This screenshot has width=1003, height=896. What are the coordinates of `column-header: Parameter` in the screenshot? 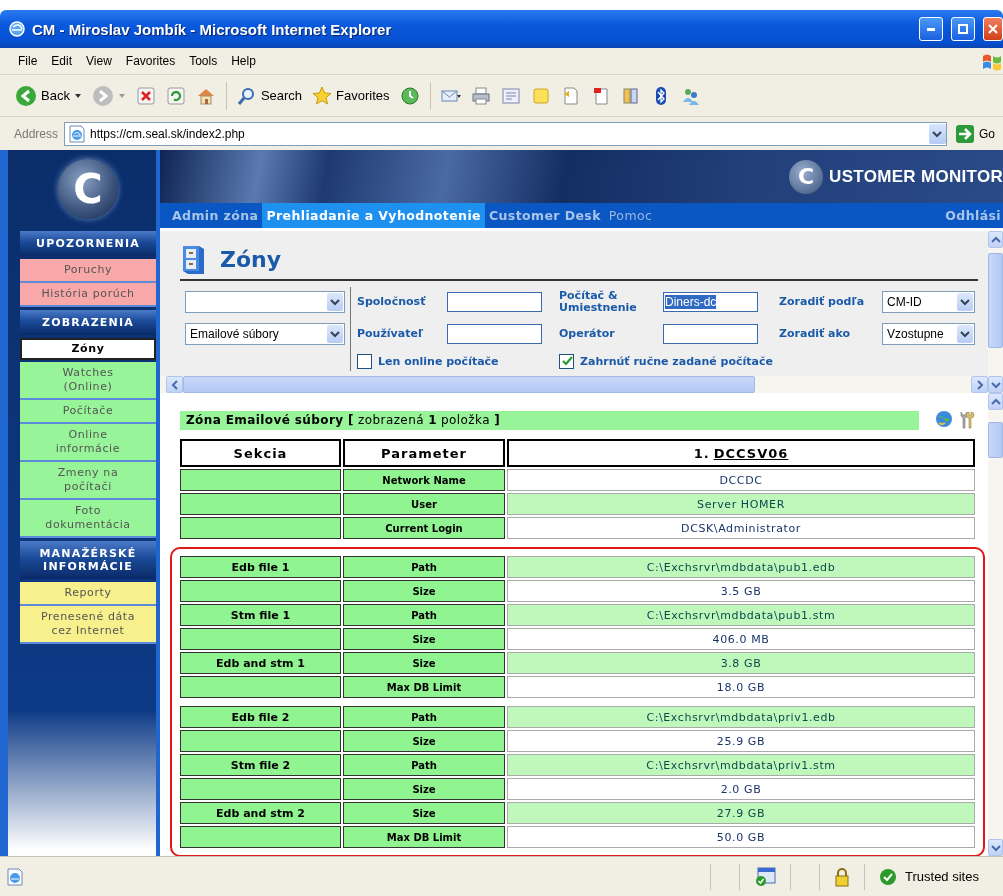 It's located at (424, 453).